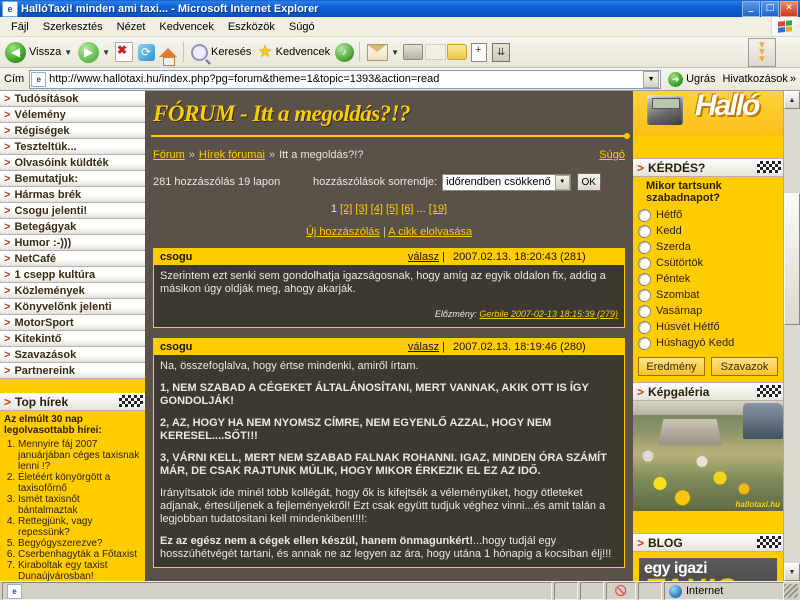 The height and width of the screenshot is (600, 800). What do you see at coordinates (588, 182) in the screenshot?
I see `sort-ok-button: OK` at bounding box center [588, 182].